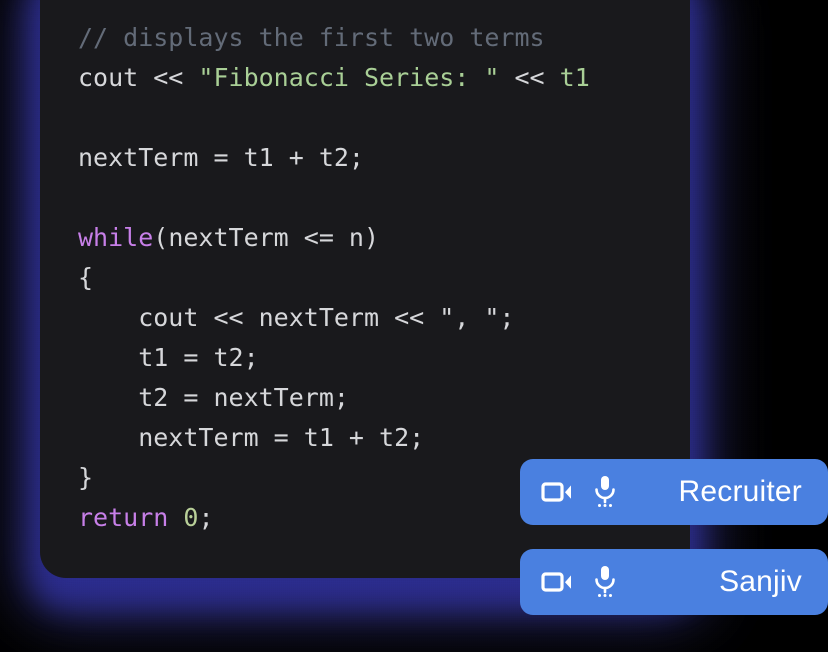  Describe the element at coordinates (296, 317) in the screenshot. I see `code-token: cout << nextTerm << ", ";` at that location.